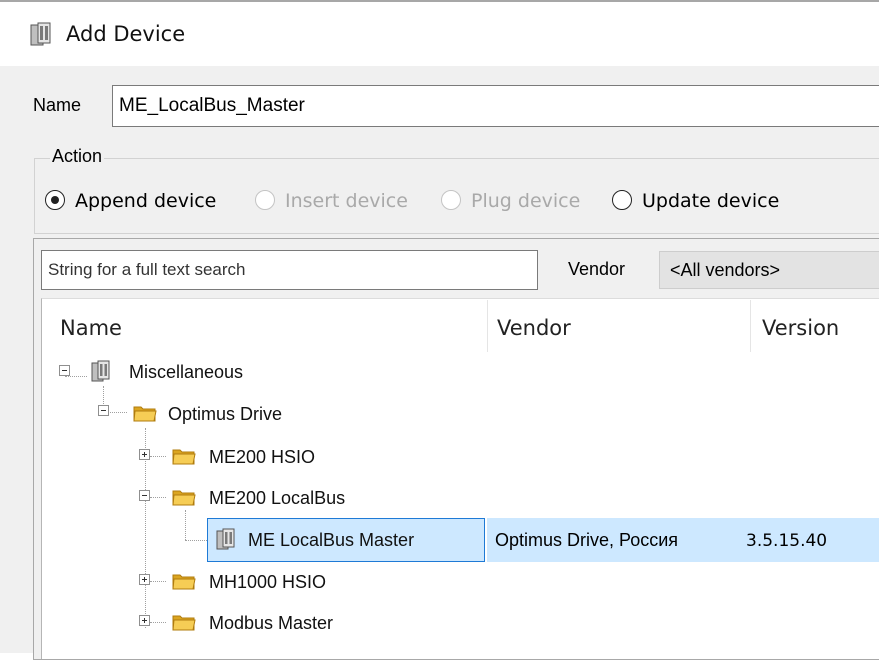 The height and width of the screenshot is (660, 879). What do you see at coordinates (526, 201) in the screenshot?
I see `plug-device-label: Plug device` at bounding box center [526, 201].